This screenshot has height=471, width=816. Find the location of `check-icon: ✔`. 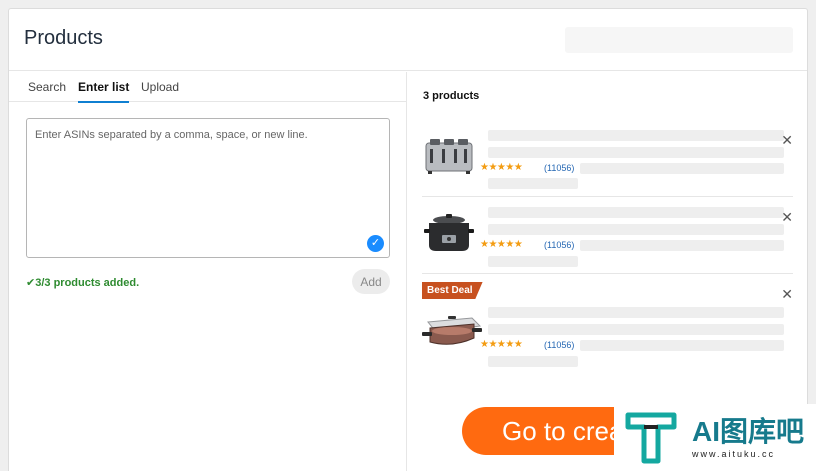

check-icon: ✔ is located at coordinates (31, 283).